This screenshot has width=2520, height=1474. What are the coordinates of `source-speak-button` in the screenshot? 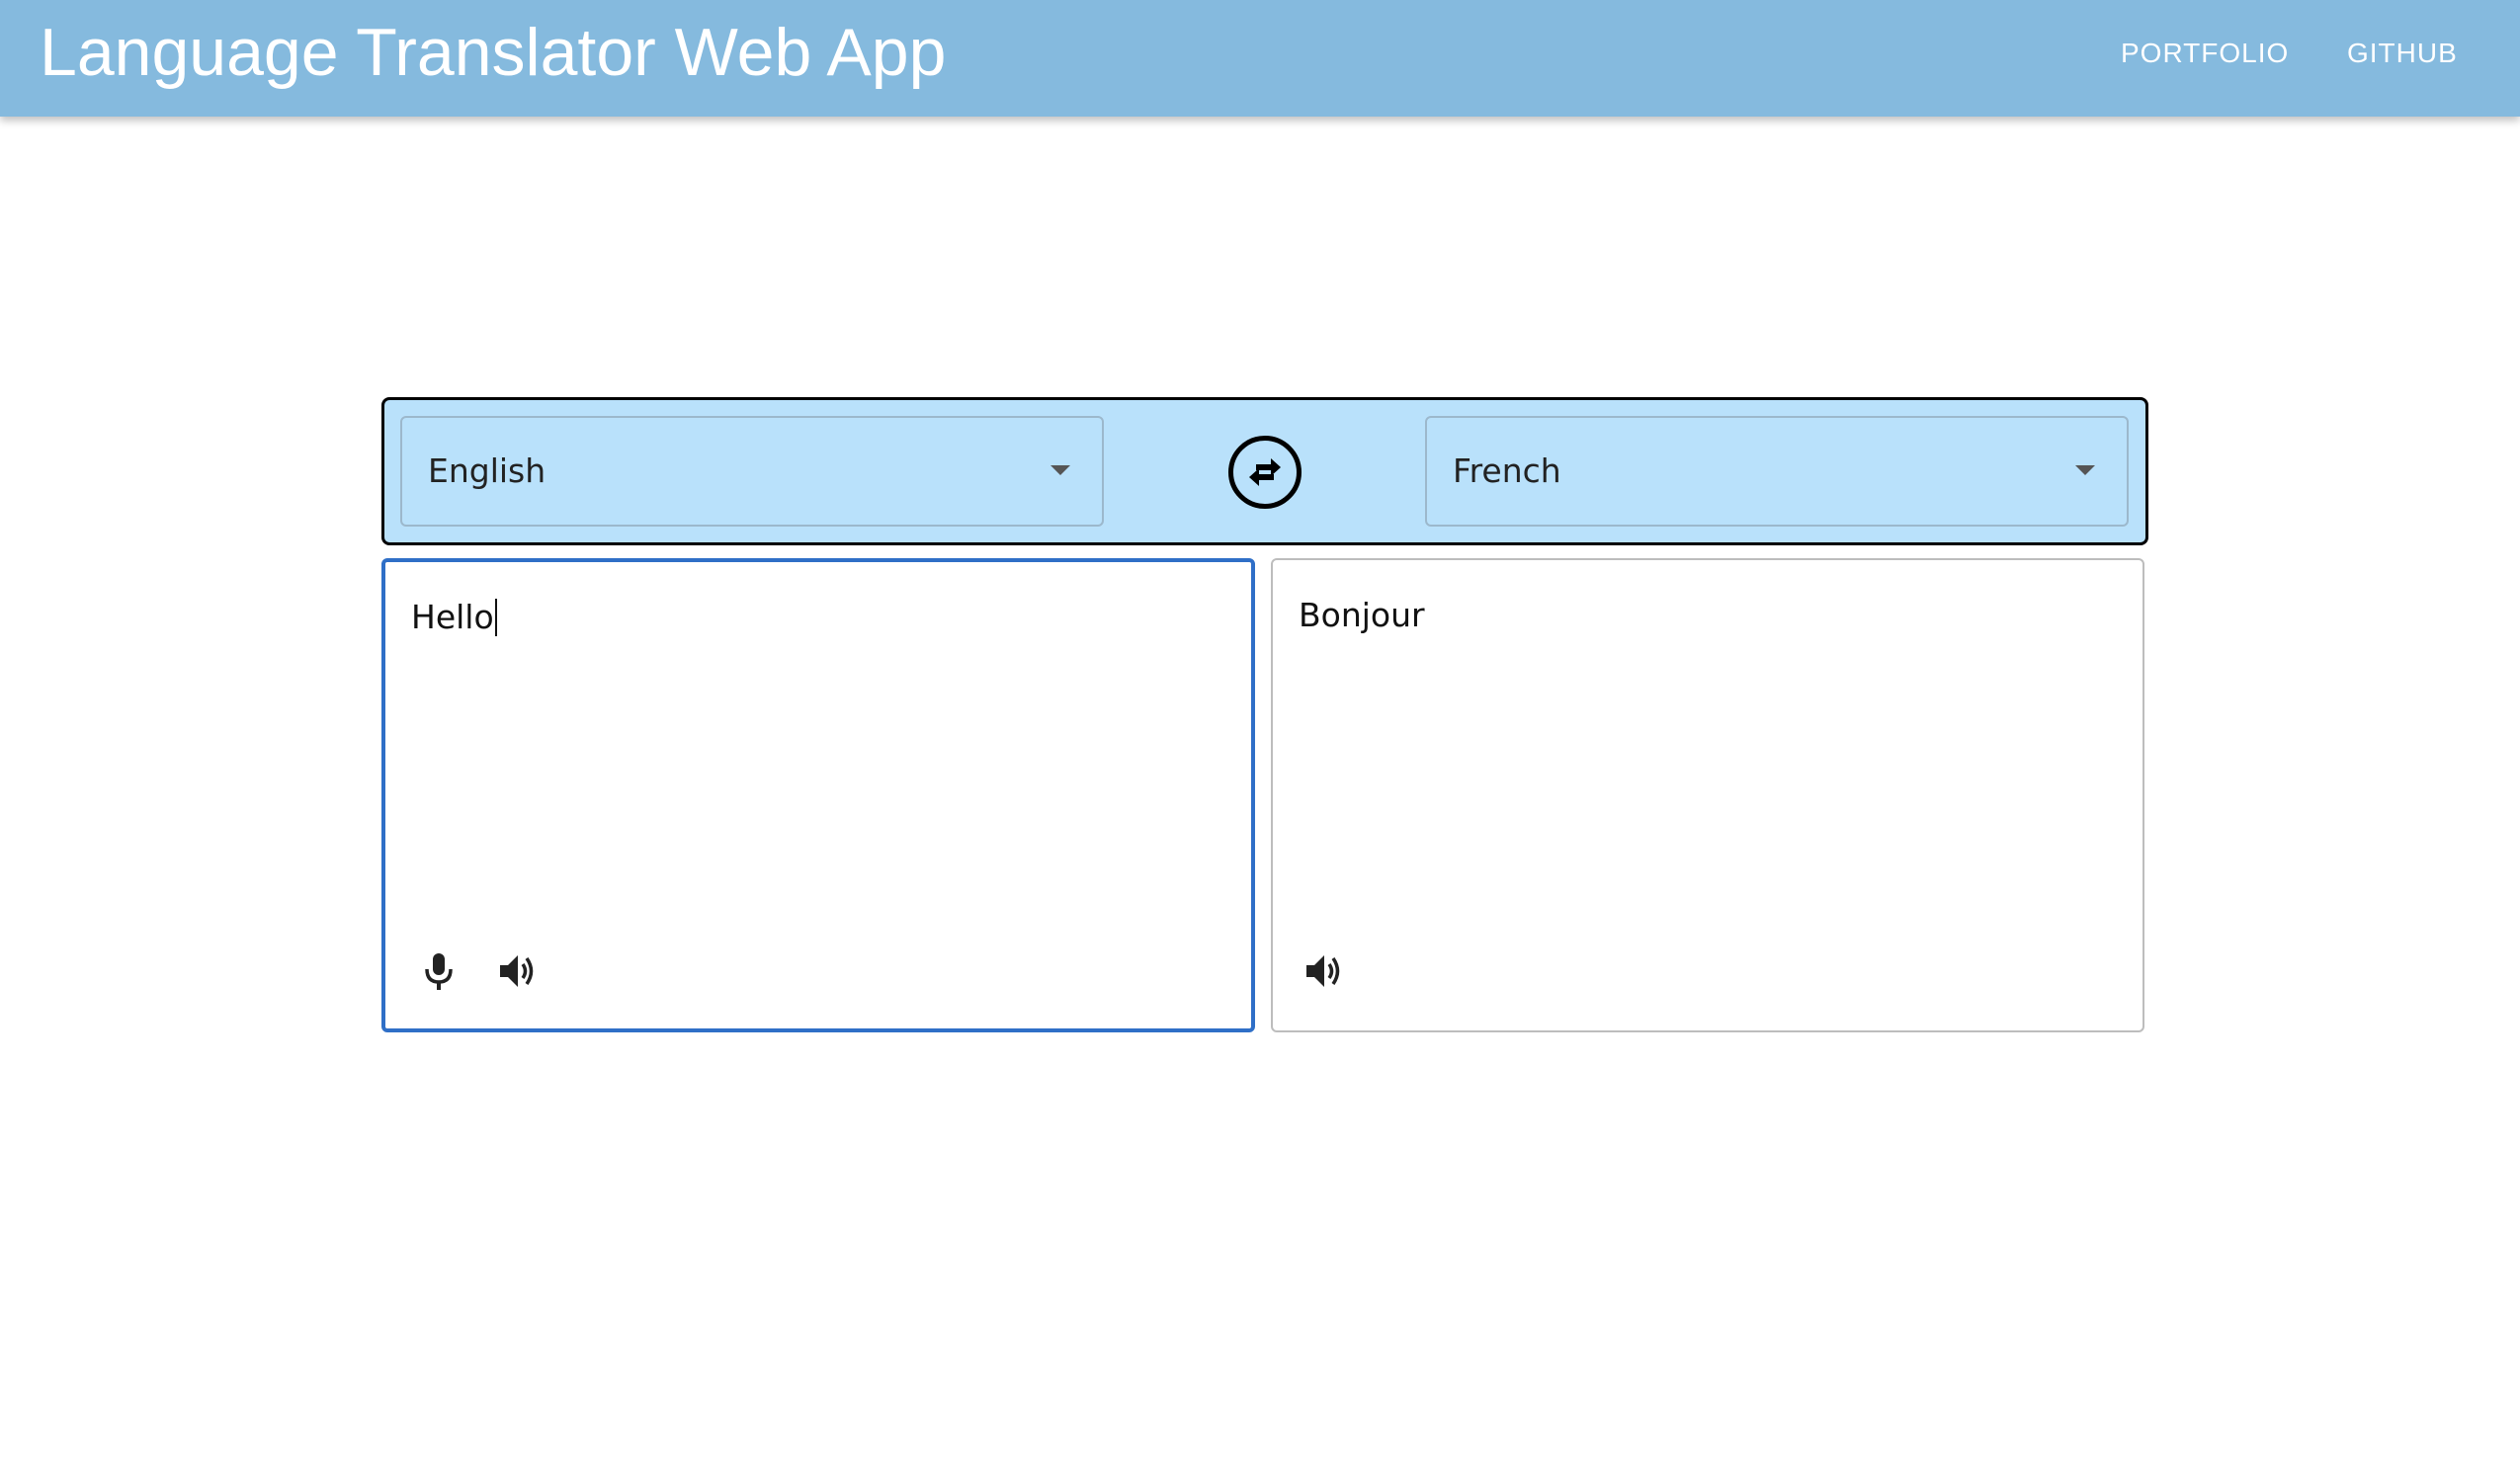 It's located at (518, 971).